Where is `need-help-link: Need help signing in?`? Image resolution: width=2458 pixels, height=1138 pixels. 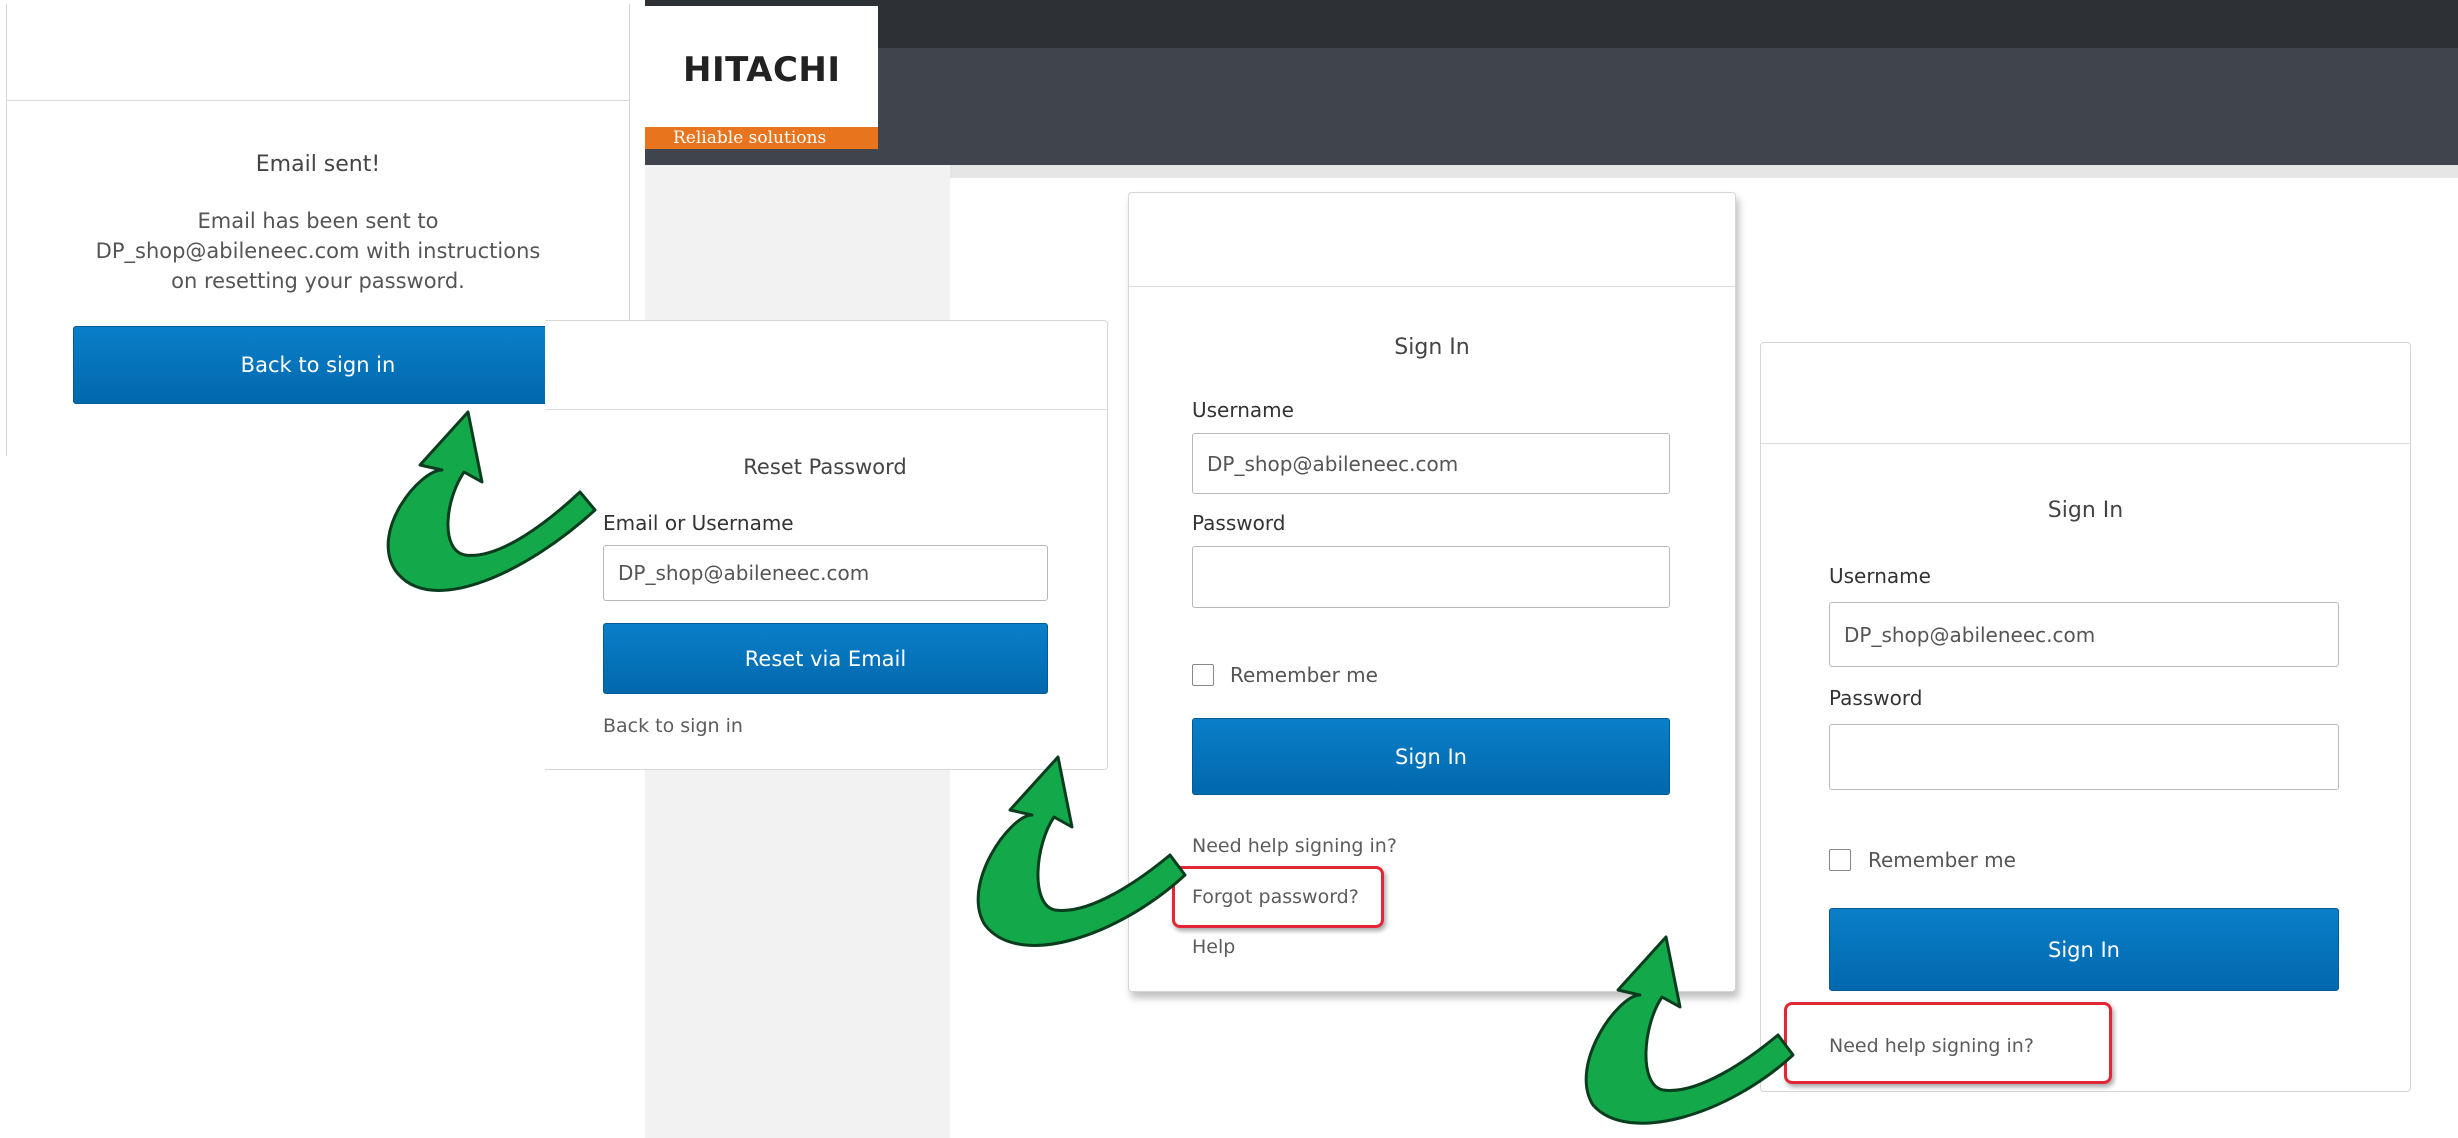
need-help-link: Need help signing in? is located at coordinates (1294, 846).